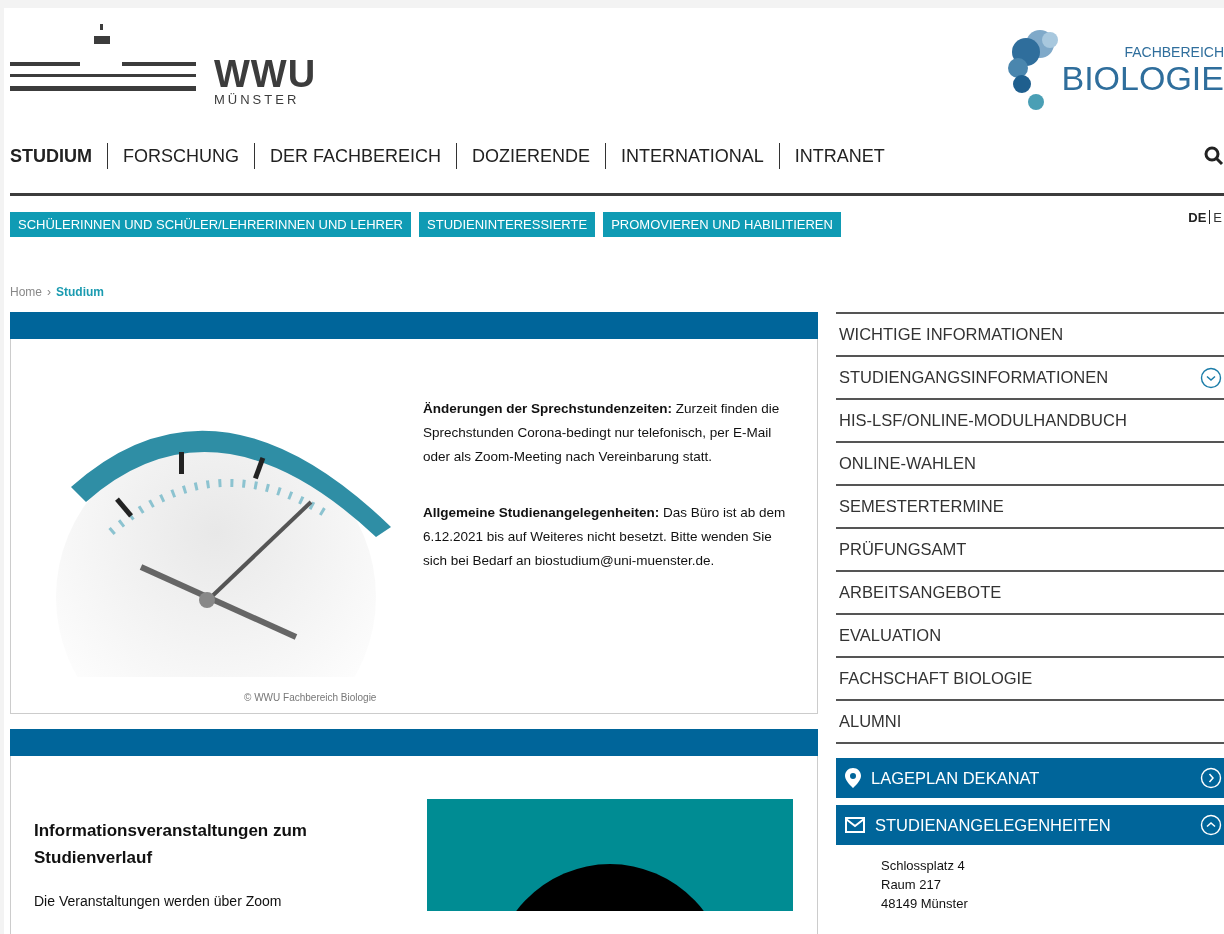  What do you see at coordinates (1142, 78) in the screenshot?
I see `department-name: BIOLOGIE` at bounding box center [1142, 78].